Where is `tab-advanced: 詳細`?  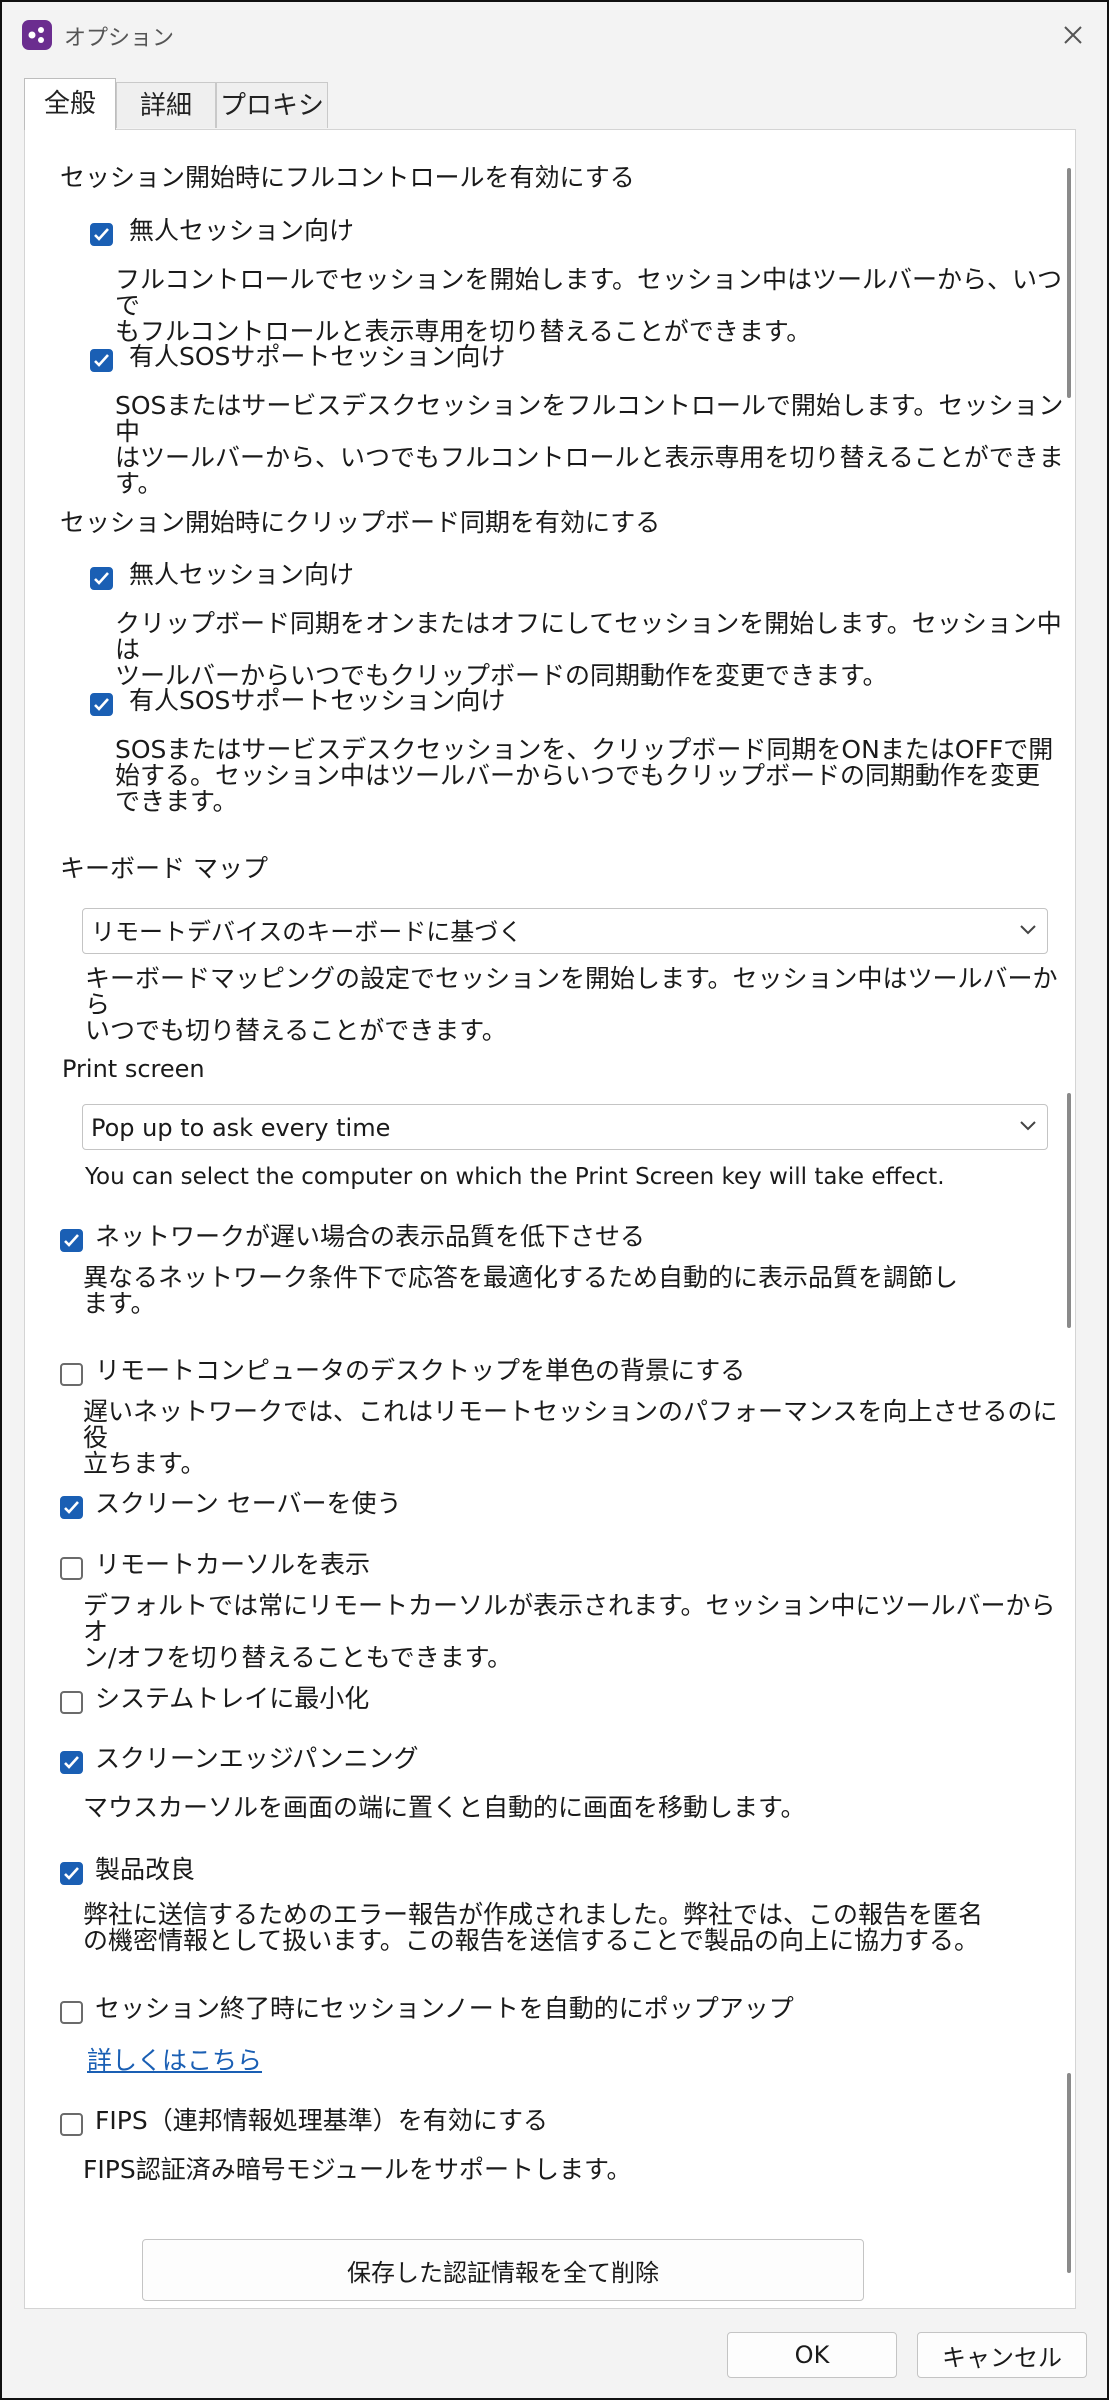 tab-advanced: 詳細 is located at coordinates (166, 105).